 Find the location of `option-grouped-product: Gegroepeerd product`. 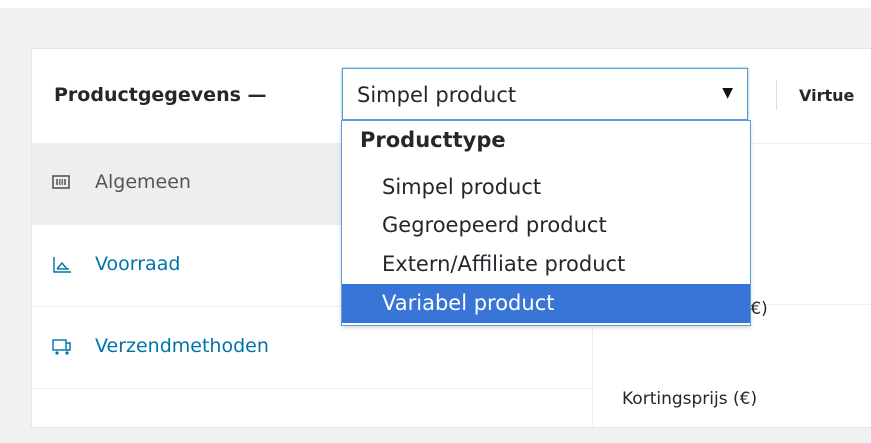

option-grouped-product: Gegroepeerd product is located at coordinates (546, 225).